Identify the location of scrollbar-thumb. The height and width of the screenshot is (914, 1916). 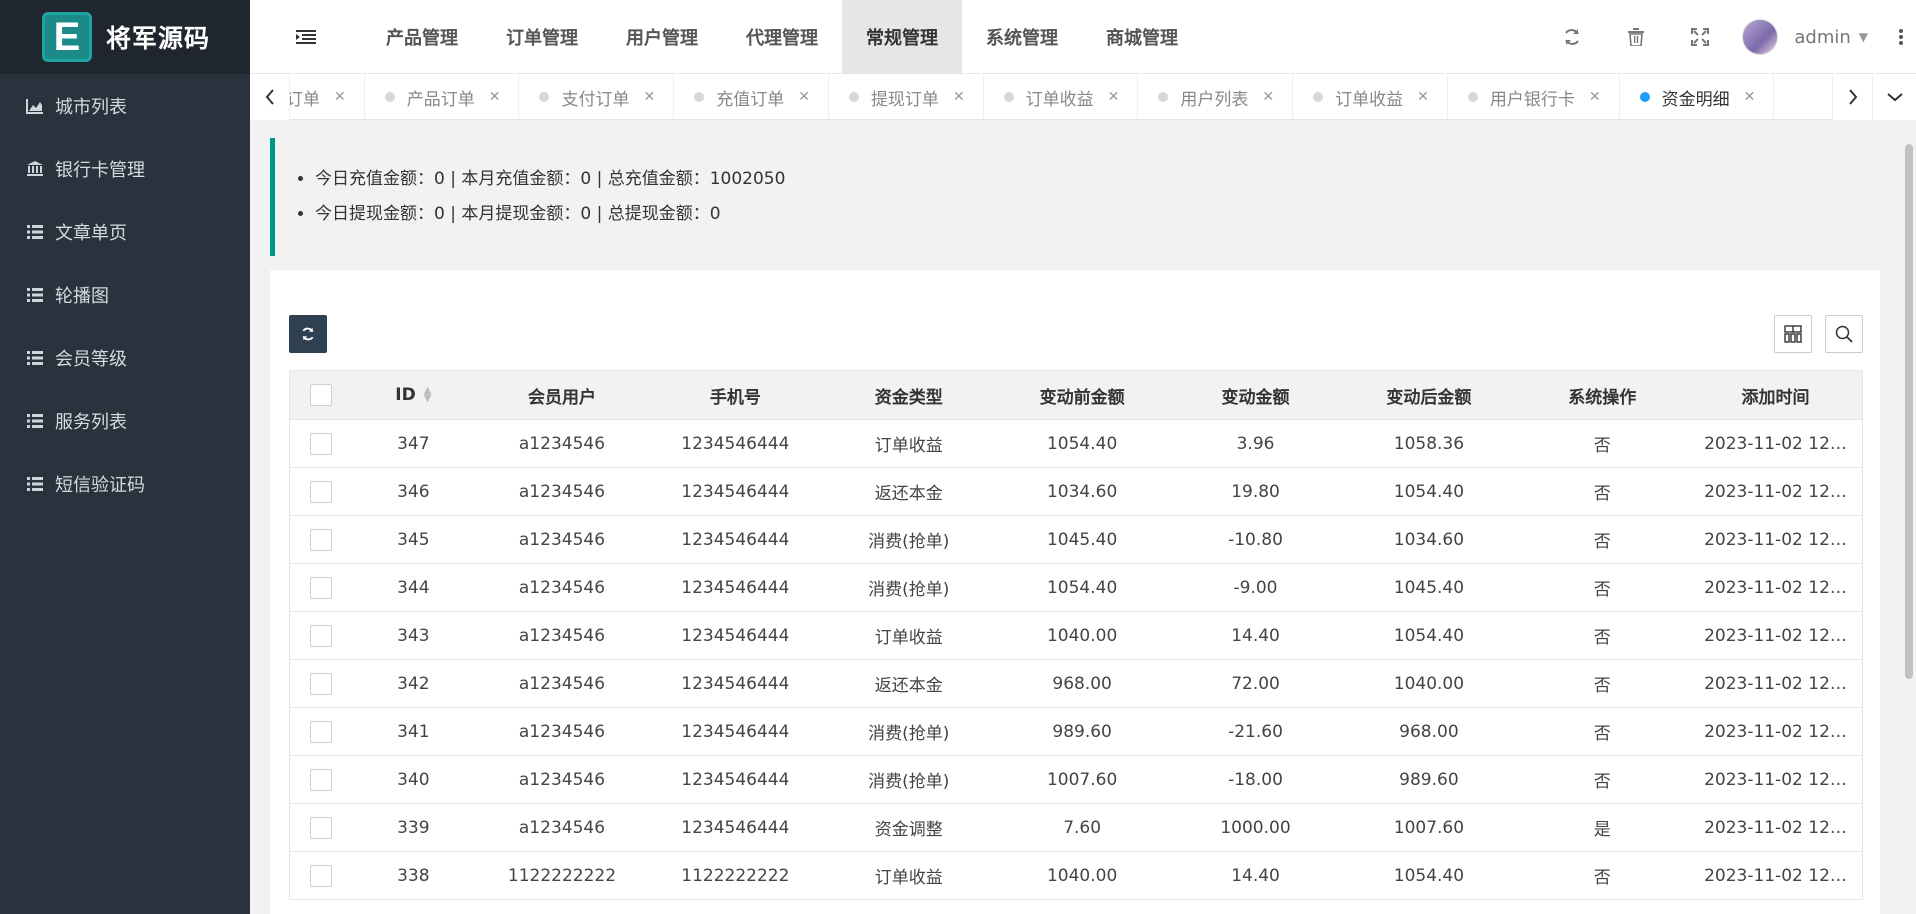
(1909, 411).